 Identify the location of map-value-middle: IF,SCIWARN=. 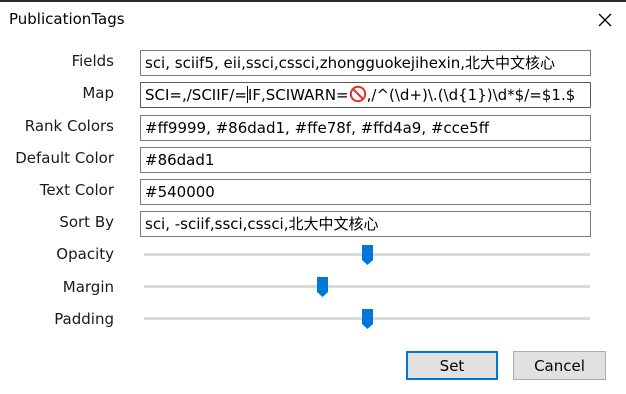
(298, 95).